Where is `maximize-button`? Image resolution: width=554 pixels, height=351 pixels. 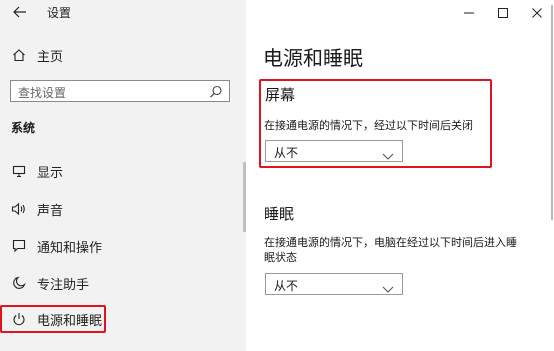 maximize-button is located at coordinates (503, 12).